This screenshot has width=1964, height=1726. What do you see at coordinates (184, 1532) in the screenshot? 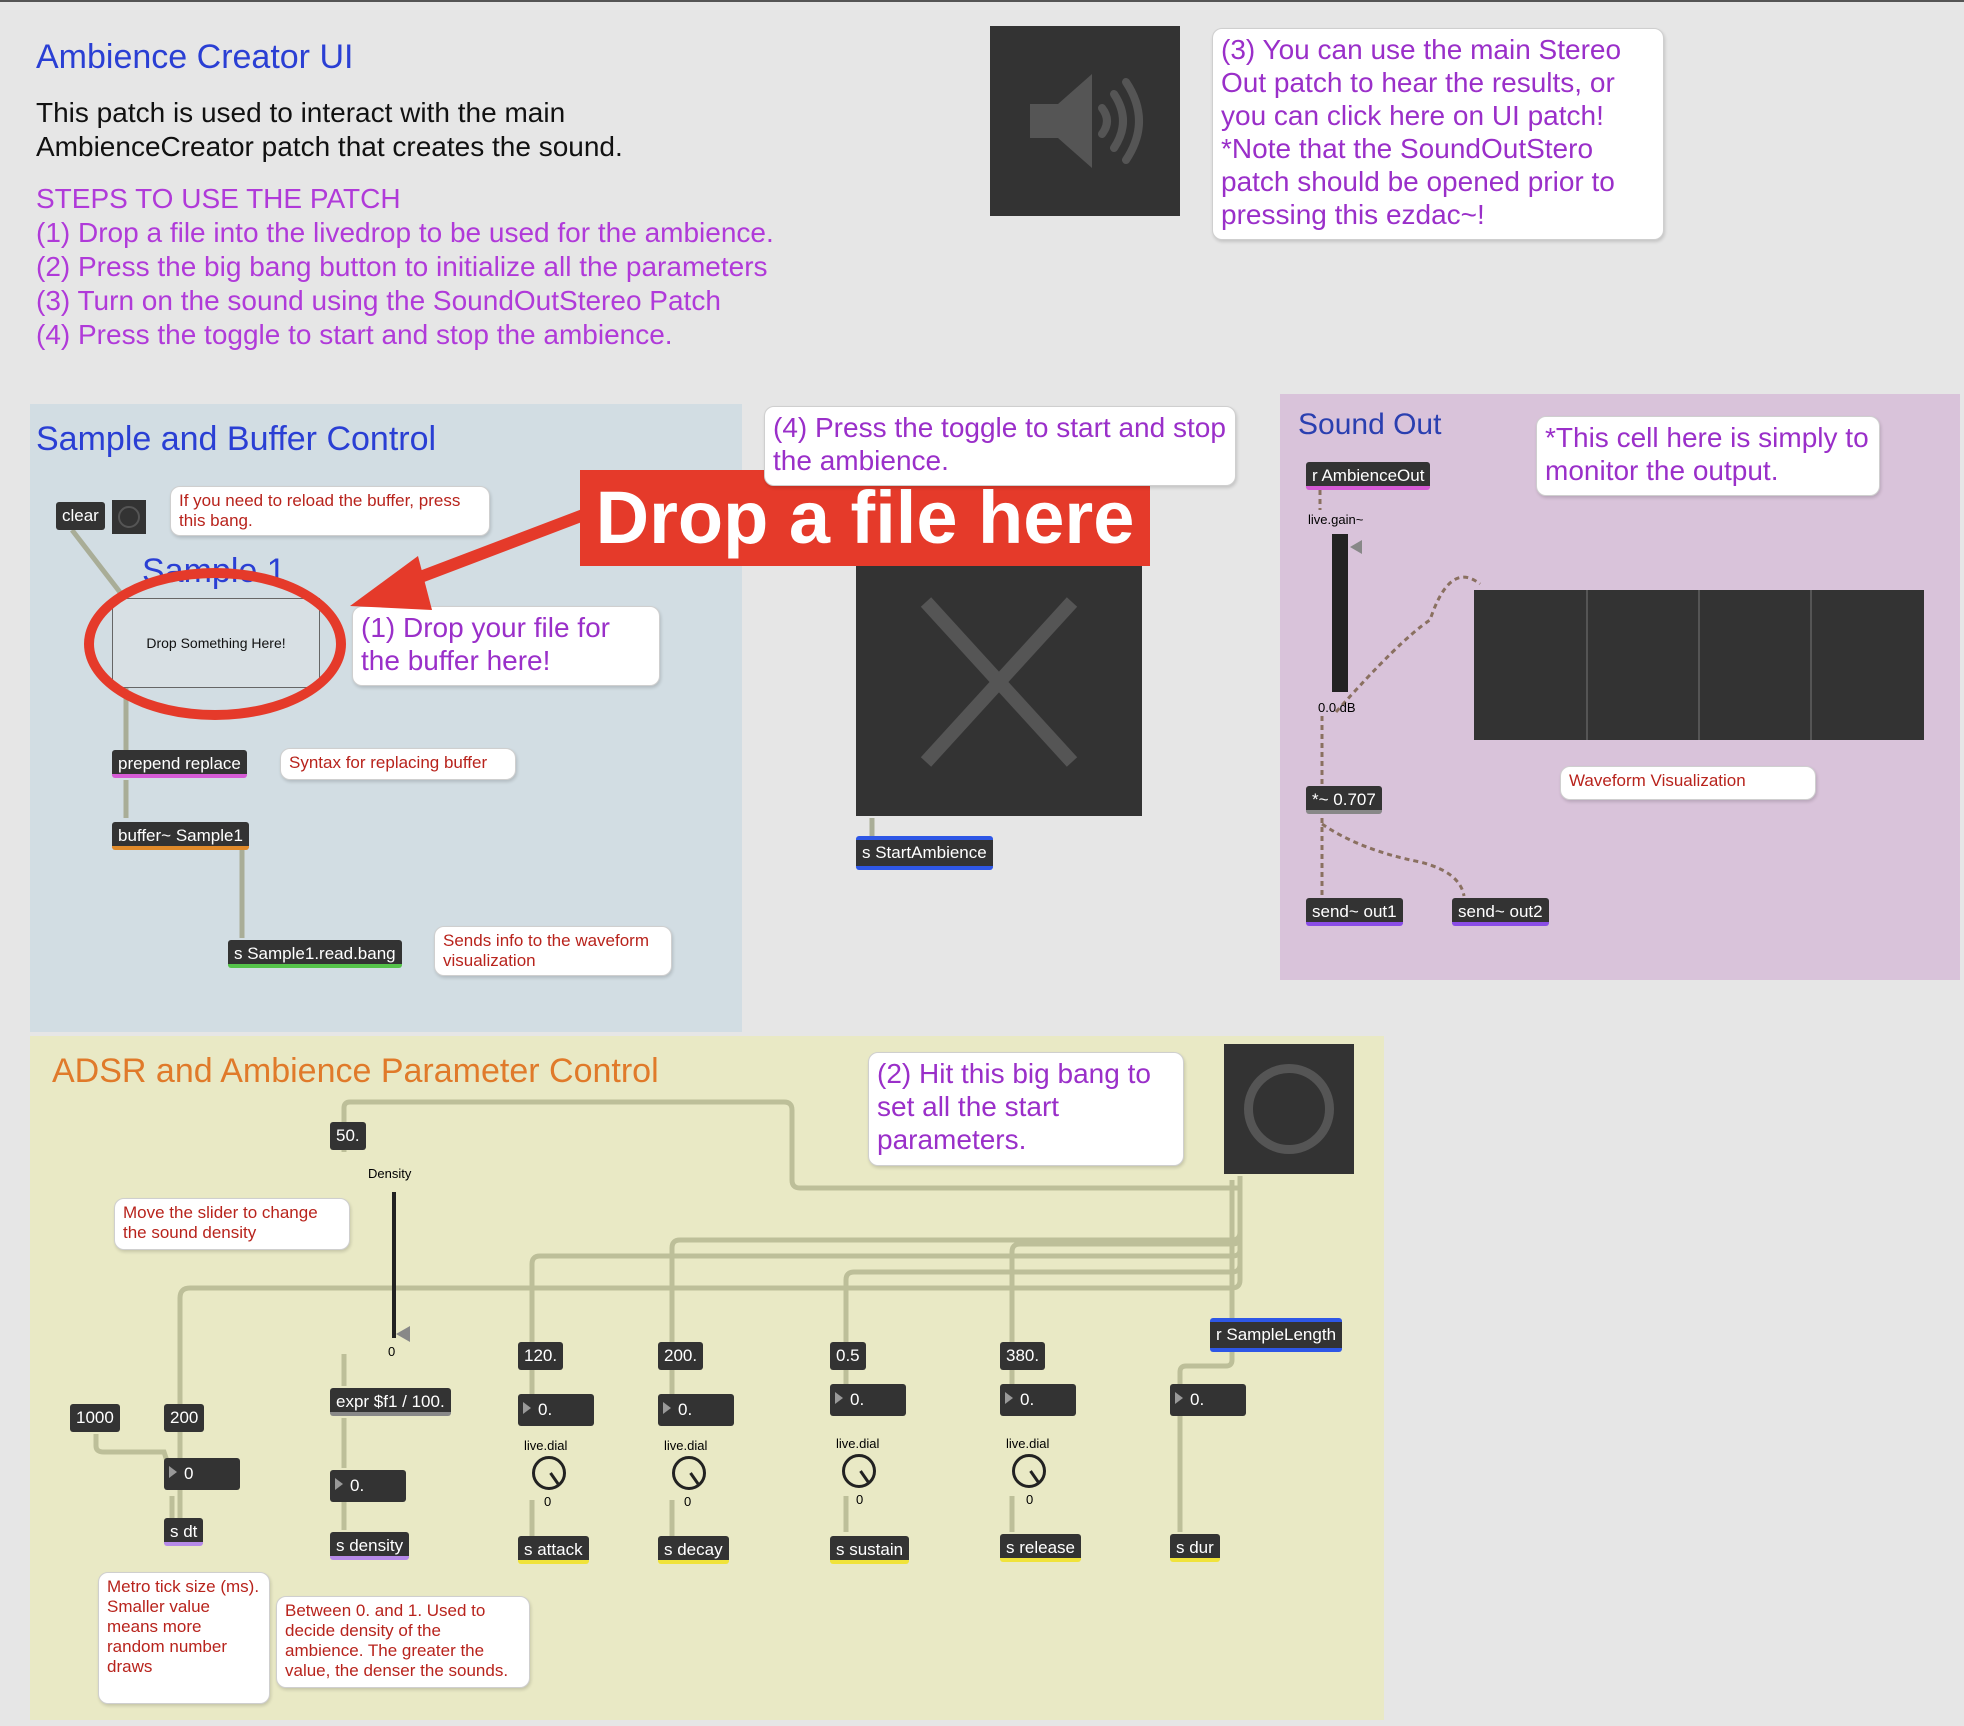
I see `send-dt: s dt` at bounding box center [184, 1532].